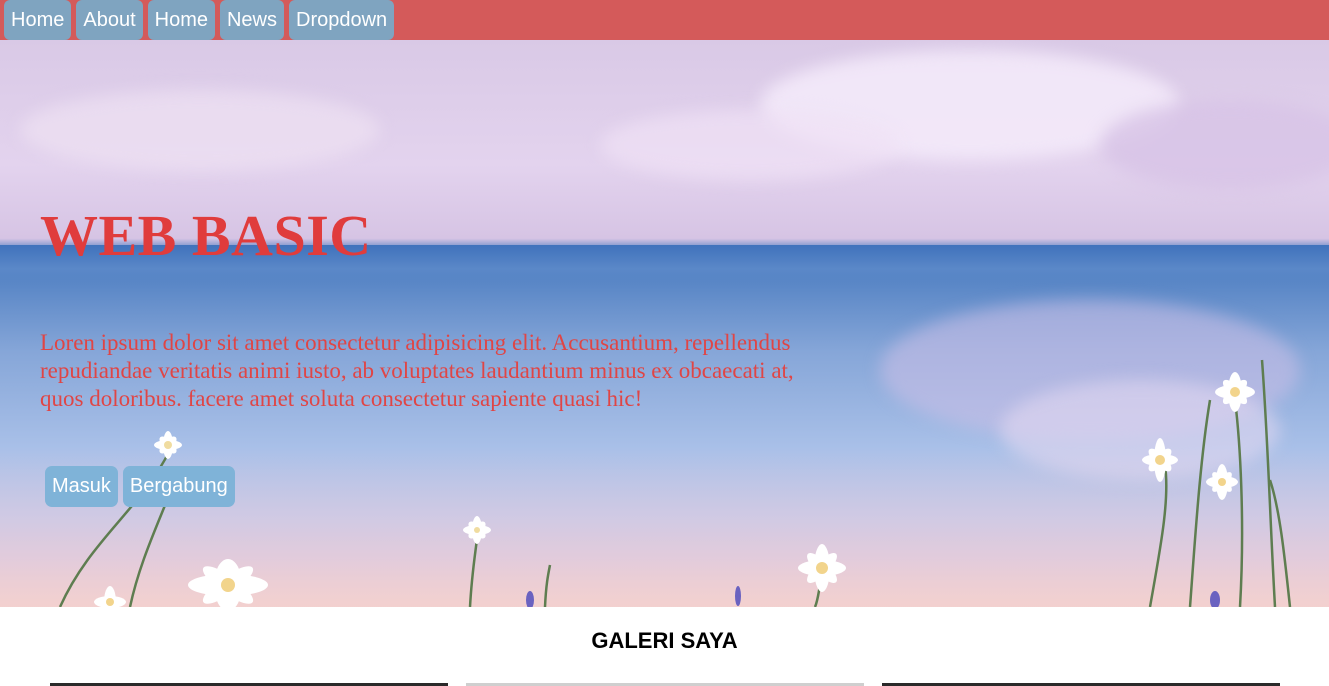  I want to click on login-button: Masuk, so click(81, 486).